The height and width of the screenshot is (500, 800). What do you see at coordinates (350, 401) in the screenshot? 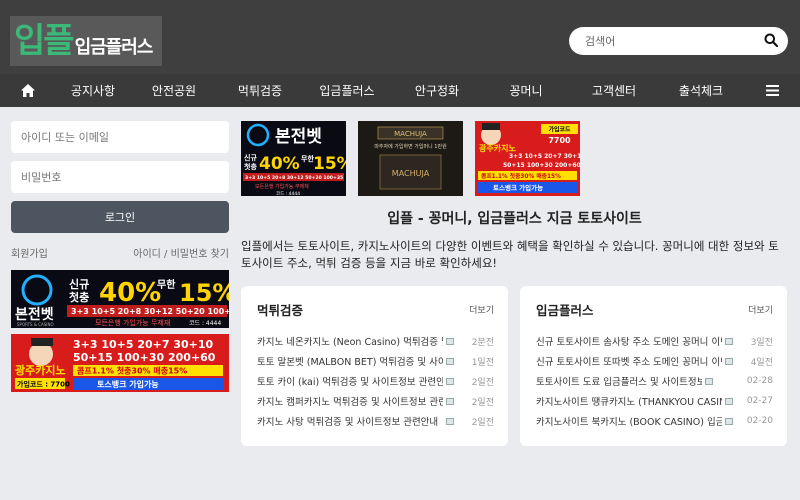
I see `post-title: 카지노 캠퍼카지노 먹튀검증 및 사이트정보 관련` at bounding box center [350, 401].